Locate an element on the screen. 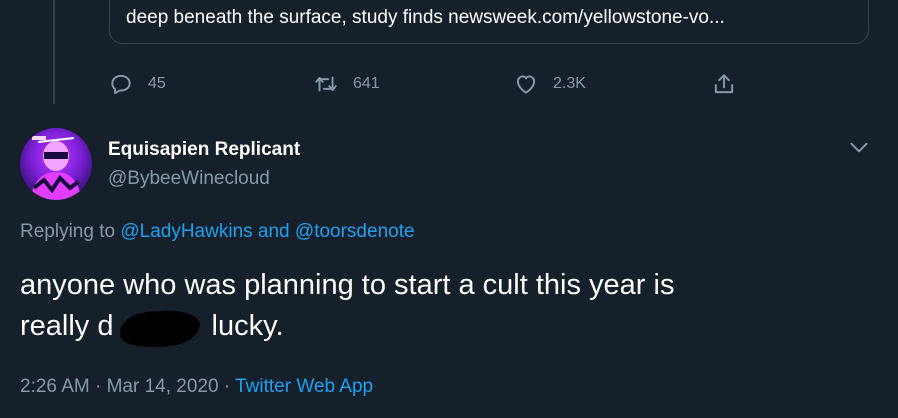 This screenshot has height=418, width=898. mention-joiner: and is located at coordinates (273, 231).